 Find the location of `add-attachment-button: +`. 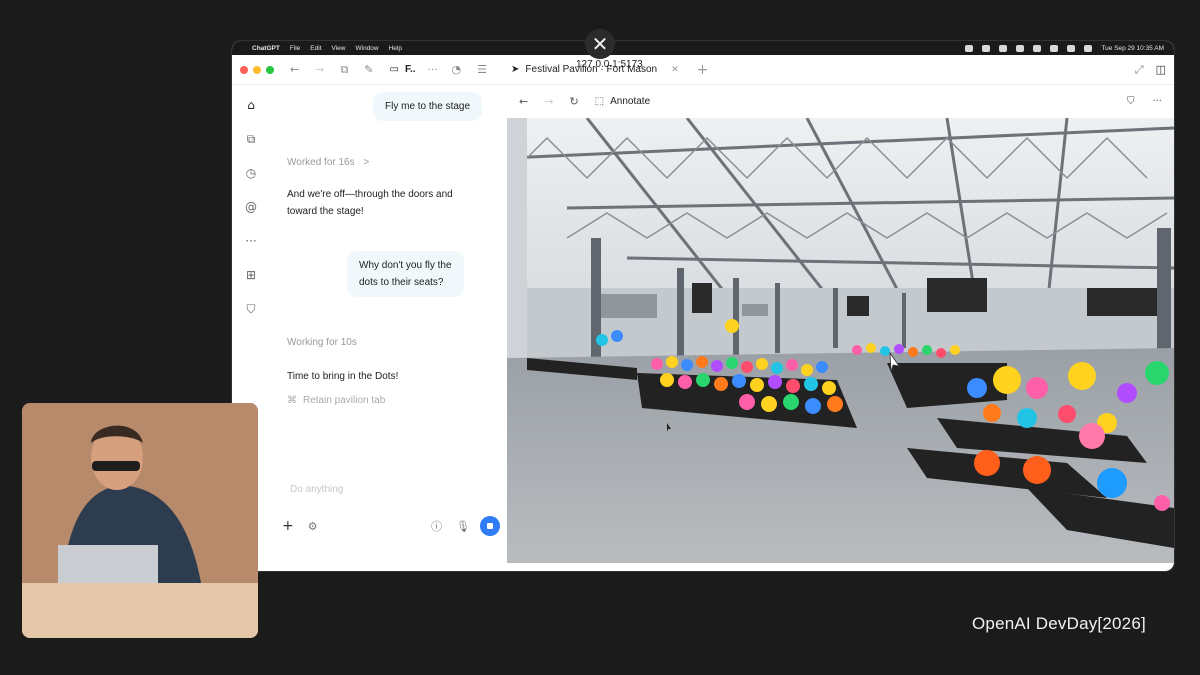

add-attachment-button: + is located at coordinates (288, 526).